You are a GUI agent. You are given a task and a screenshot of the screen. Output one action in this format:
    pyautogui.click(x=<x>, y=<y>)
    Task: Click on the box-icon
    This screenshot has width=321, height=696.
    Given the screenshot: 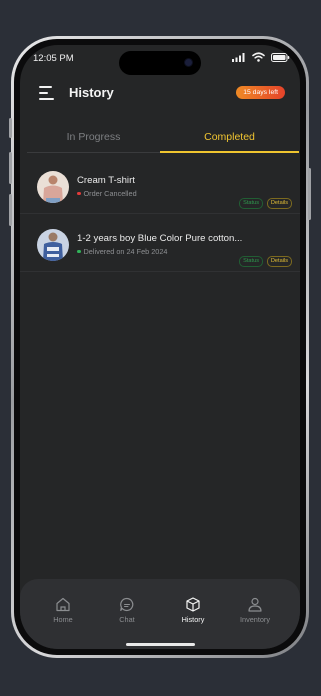 What is the action you would take?
    pyautogui.click(x=193, y=604)
    